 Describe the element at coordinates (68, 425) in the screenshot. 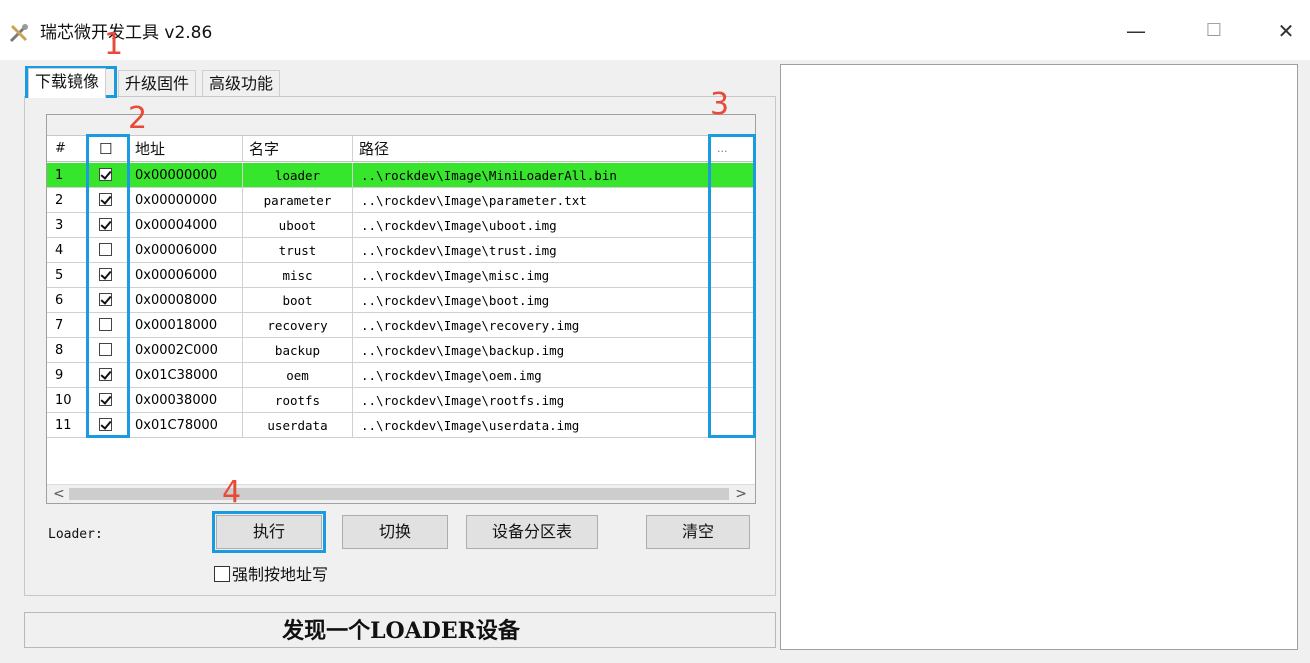

I see `row-num: 11` at that location.